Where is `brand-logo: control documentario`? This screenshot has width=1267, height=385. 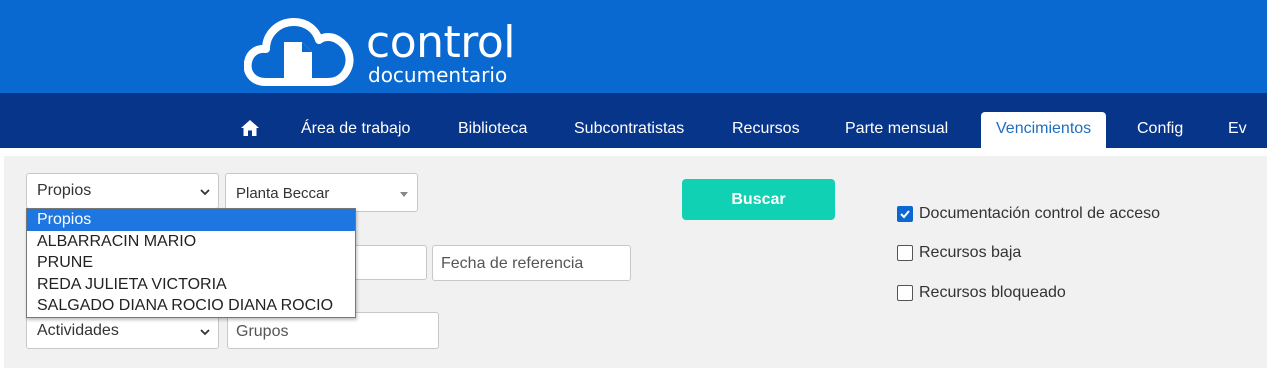
brand-logo: control documentario is located at coordinates (394, 51).